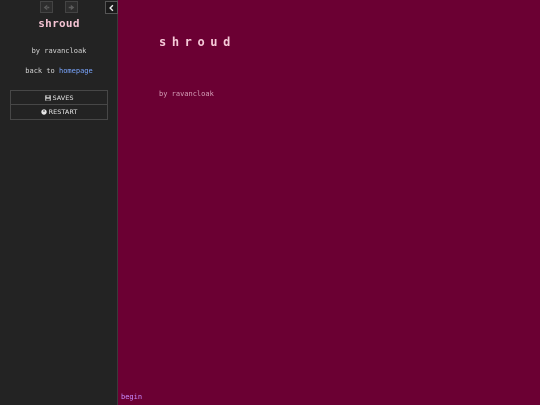 This screenshot has height=405, width=540. I want to click on restart-label: RESTART, so click(63, 112).